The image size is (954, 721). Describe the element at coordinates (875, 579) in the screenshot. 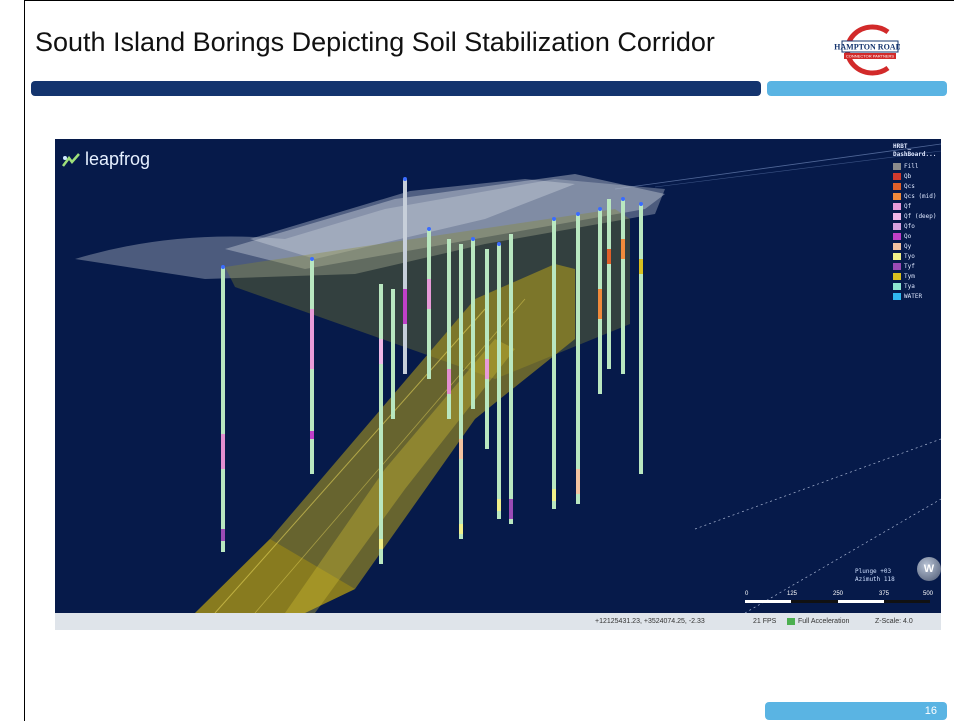

I see `azimuth-readout: Azimuth 118` at that location.